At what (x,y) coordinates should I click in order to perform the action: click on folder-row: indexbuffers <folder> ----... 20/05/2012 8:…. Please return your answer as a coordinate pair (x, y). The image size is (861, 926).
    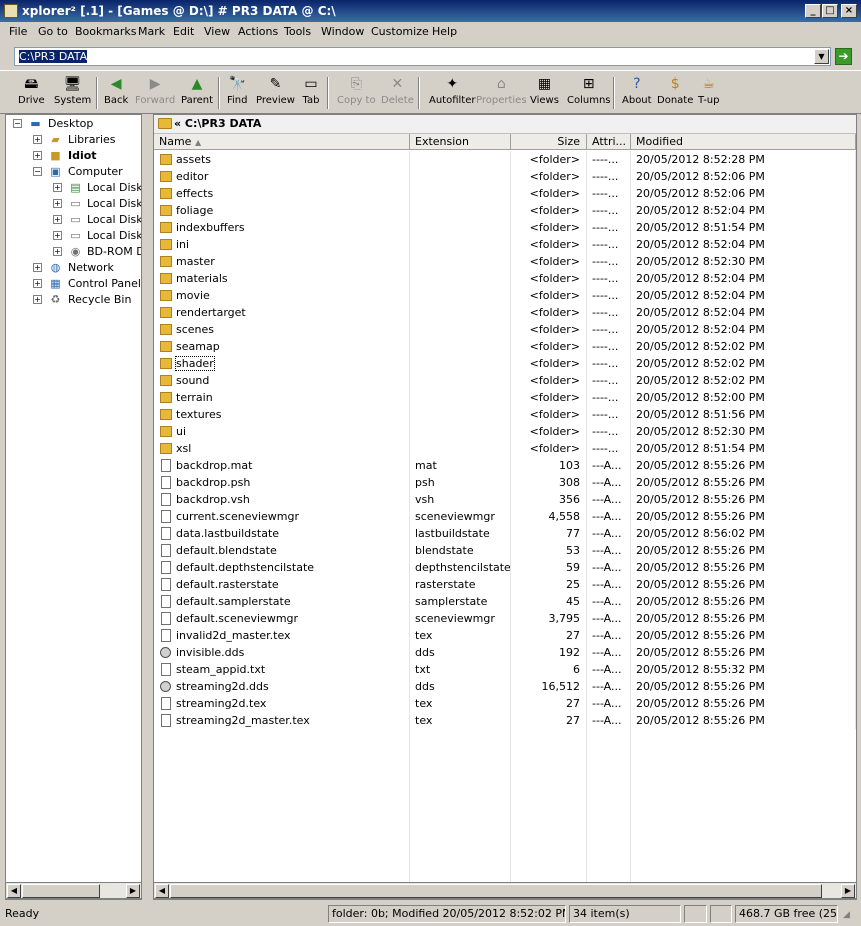
    Looking at the image, I should click on (505, 227).